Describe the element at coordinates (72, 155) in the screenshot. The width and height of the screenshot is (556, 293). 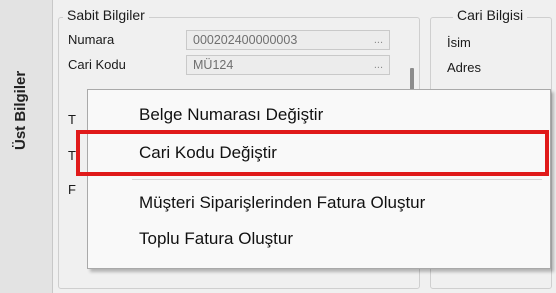
I see `partial-label-2: T` at that location.